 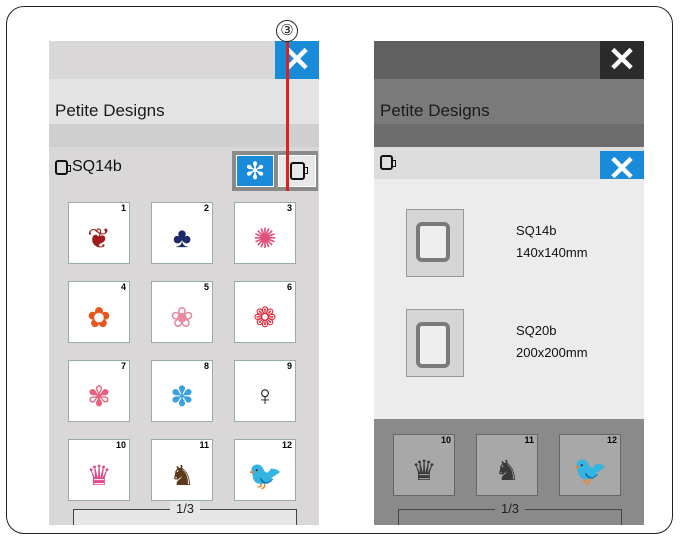 I want to click on hoop-option-sq14b: SQ14b 140x140mm, so click(x=511, y=244).